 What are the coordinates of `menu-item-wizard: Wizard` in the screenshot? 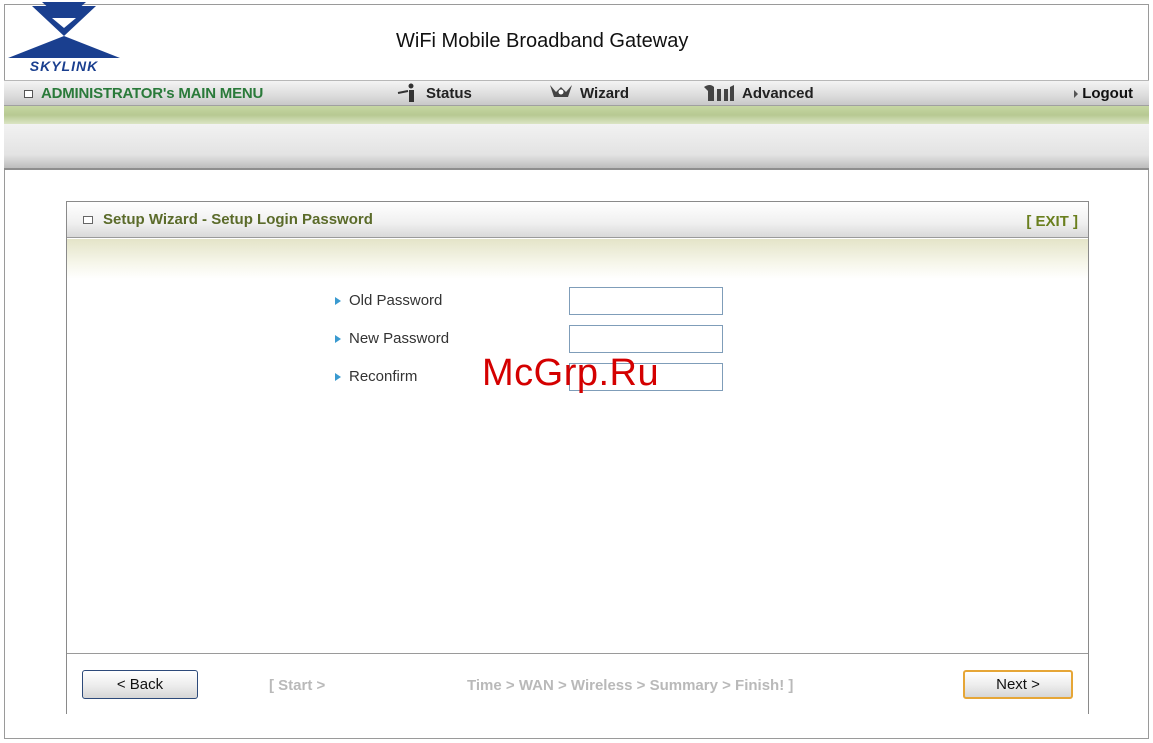 It's located at (588, 93).